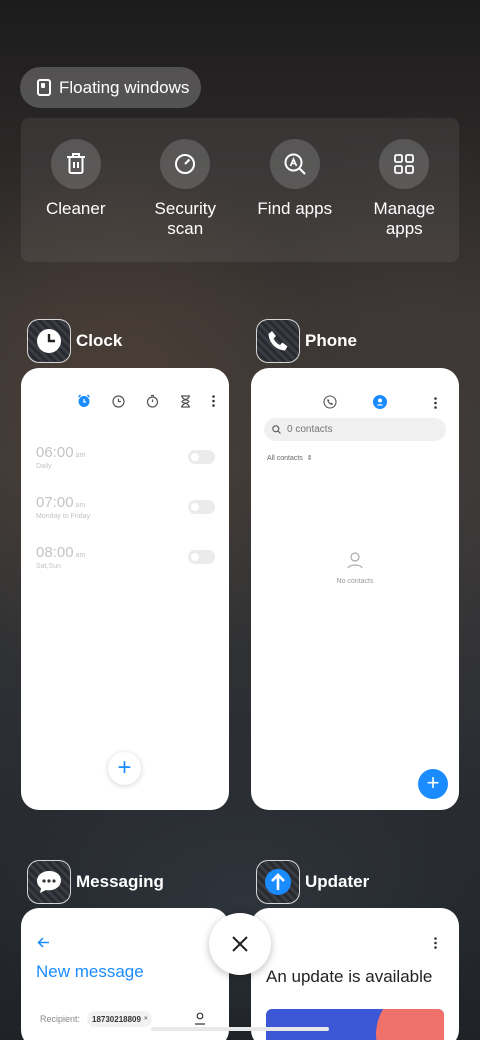 The height and width of the screenshot is (1040, 480). Describe the element at coordinates (185, 401) in the screenshot. I see `timer-icon` at that location.